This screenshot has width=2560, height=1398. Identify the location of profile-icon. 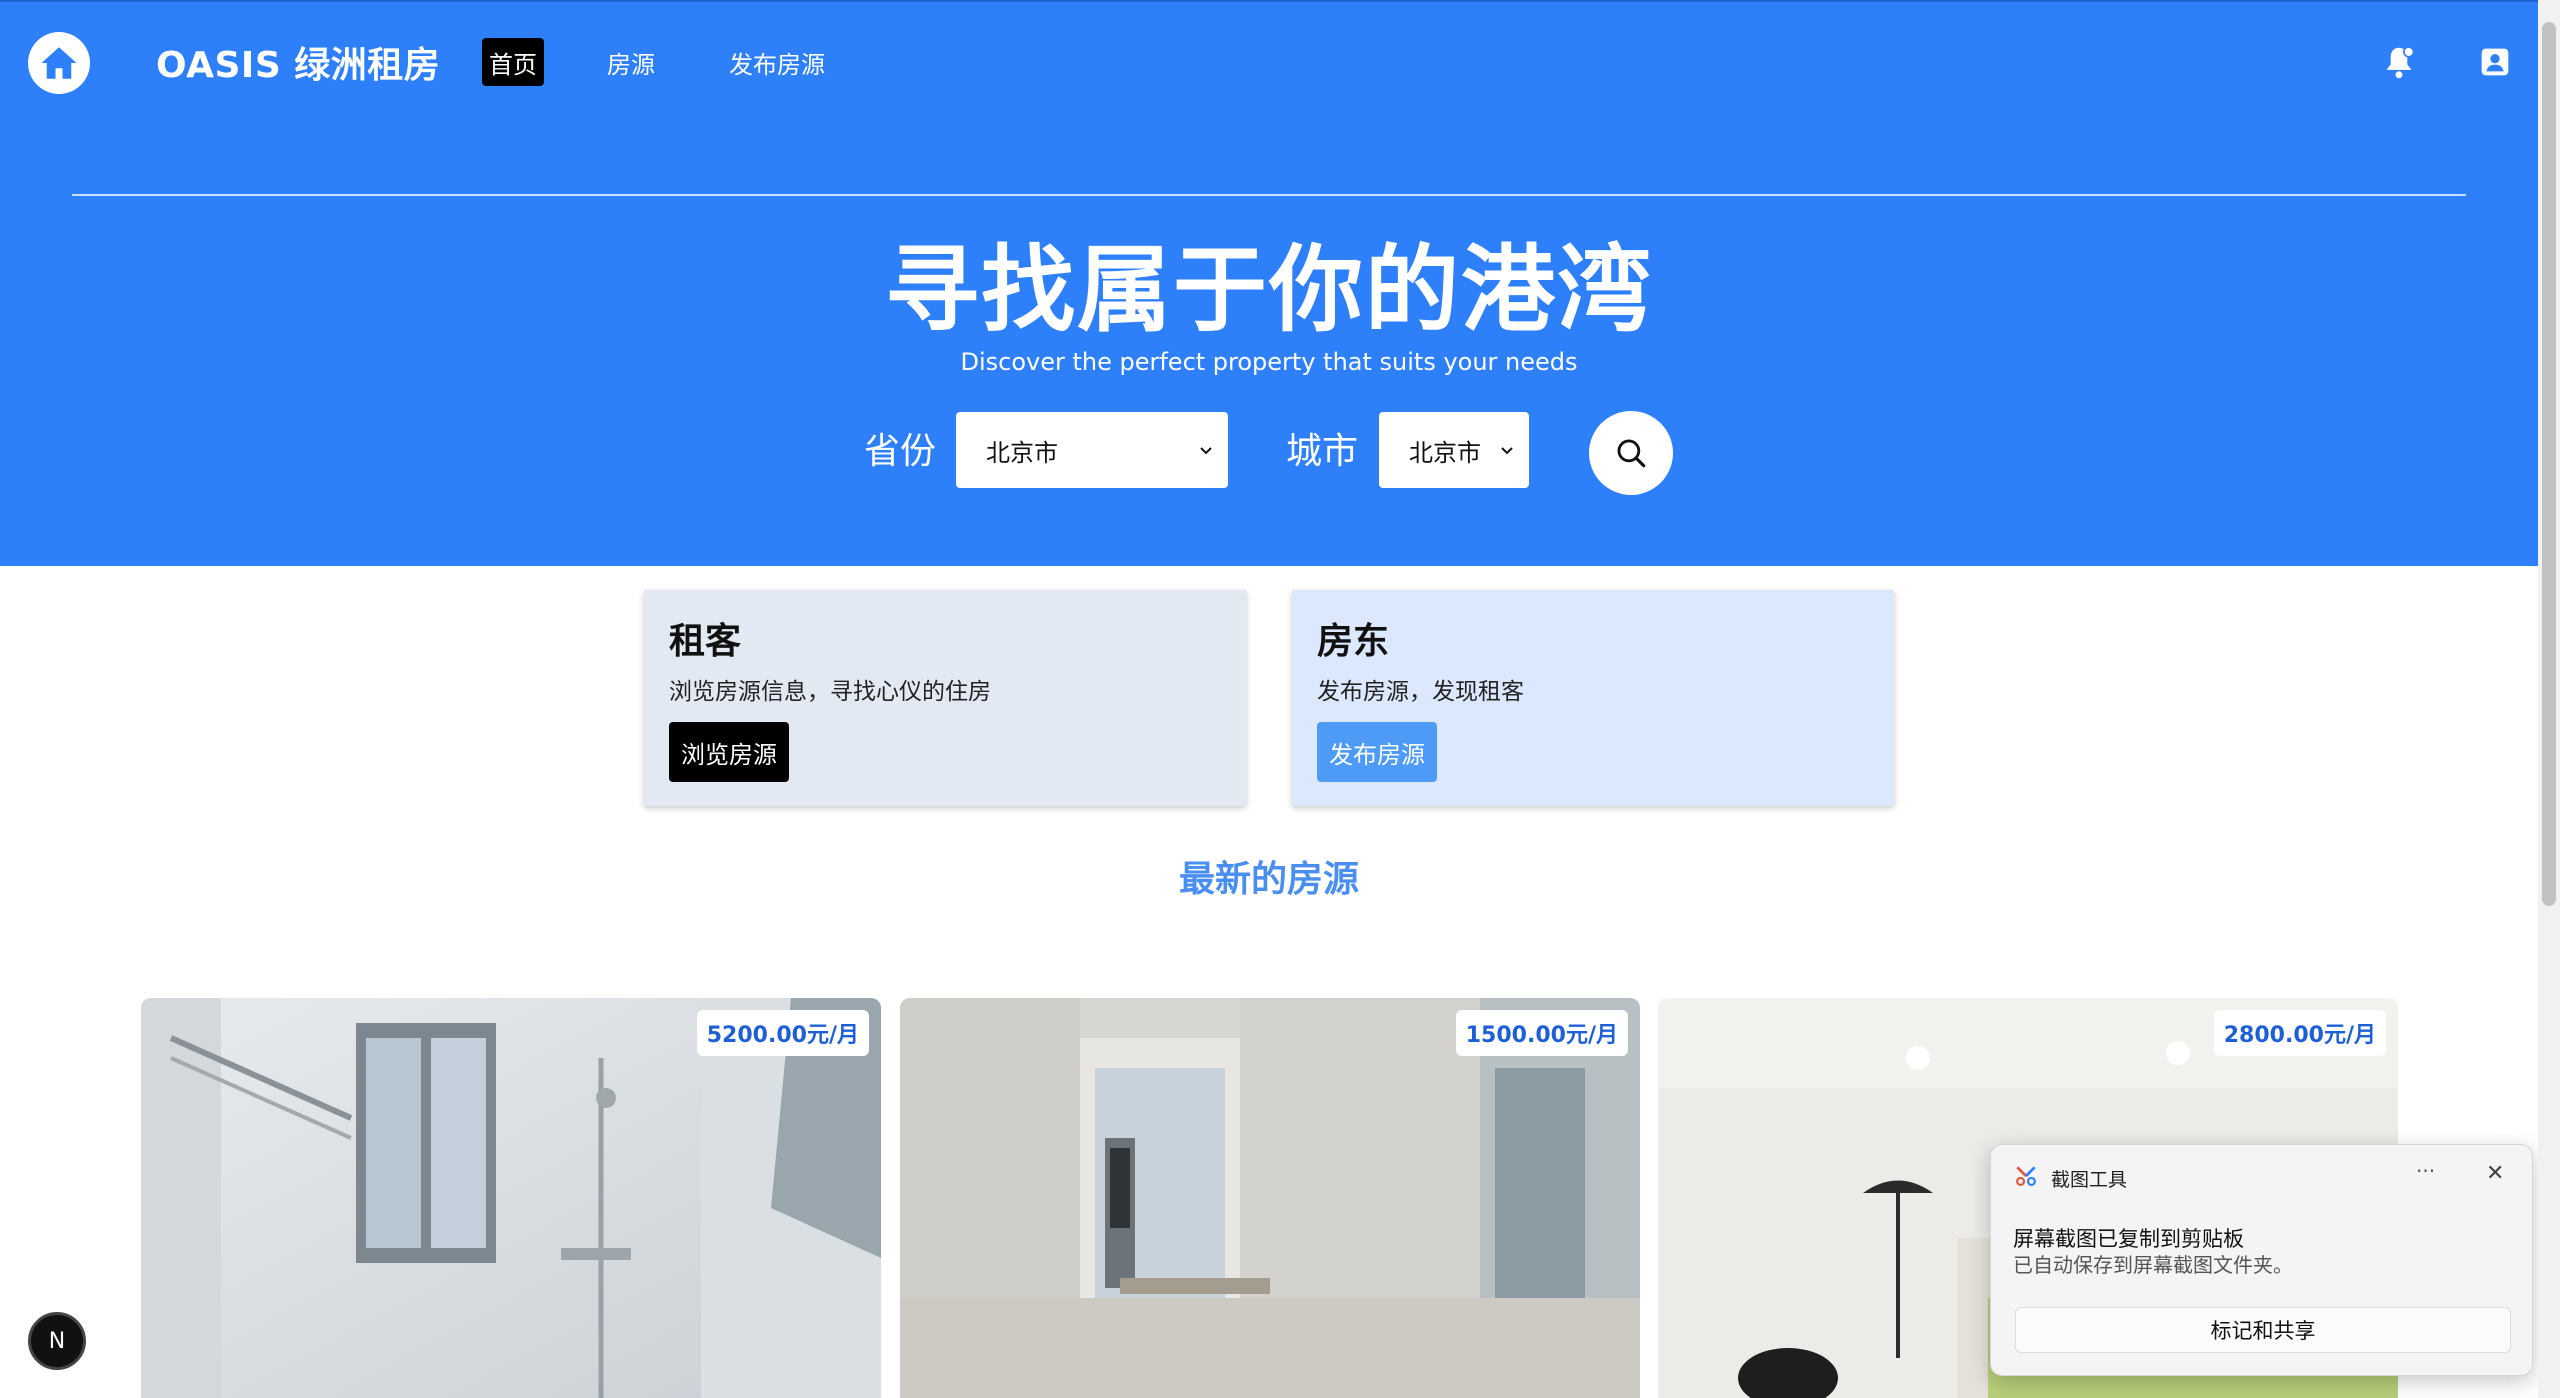
(2495, 62).